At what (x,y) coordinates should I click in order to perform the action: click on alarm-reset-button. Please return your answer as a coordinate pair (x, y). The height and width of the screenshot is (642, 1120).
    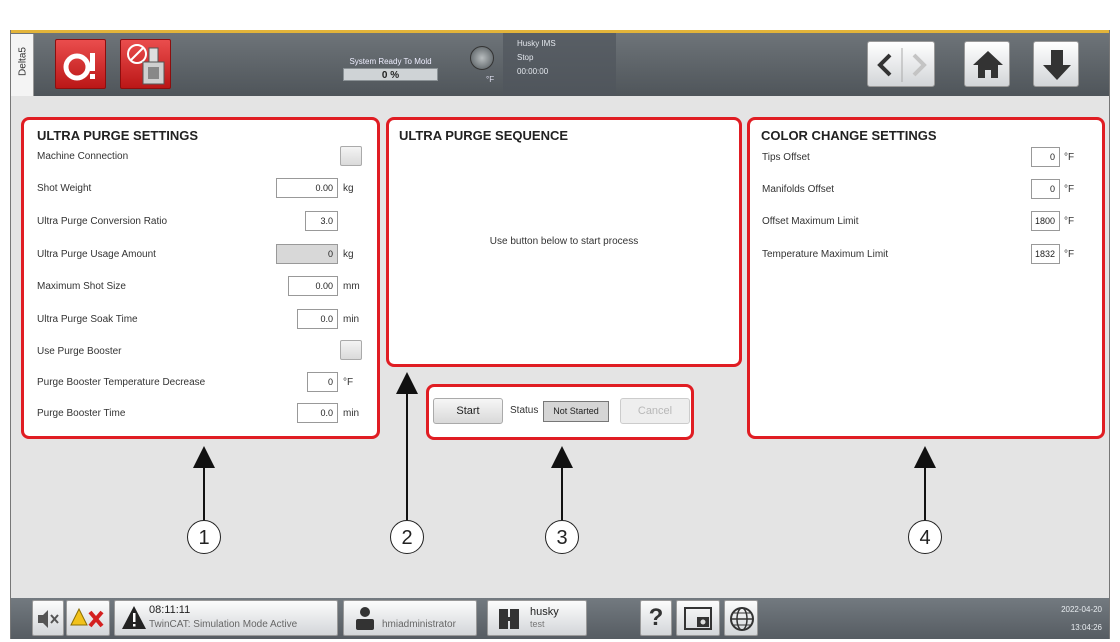
    Looking at the image, I should click on (88, 618).